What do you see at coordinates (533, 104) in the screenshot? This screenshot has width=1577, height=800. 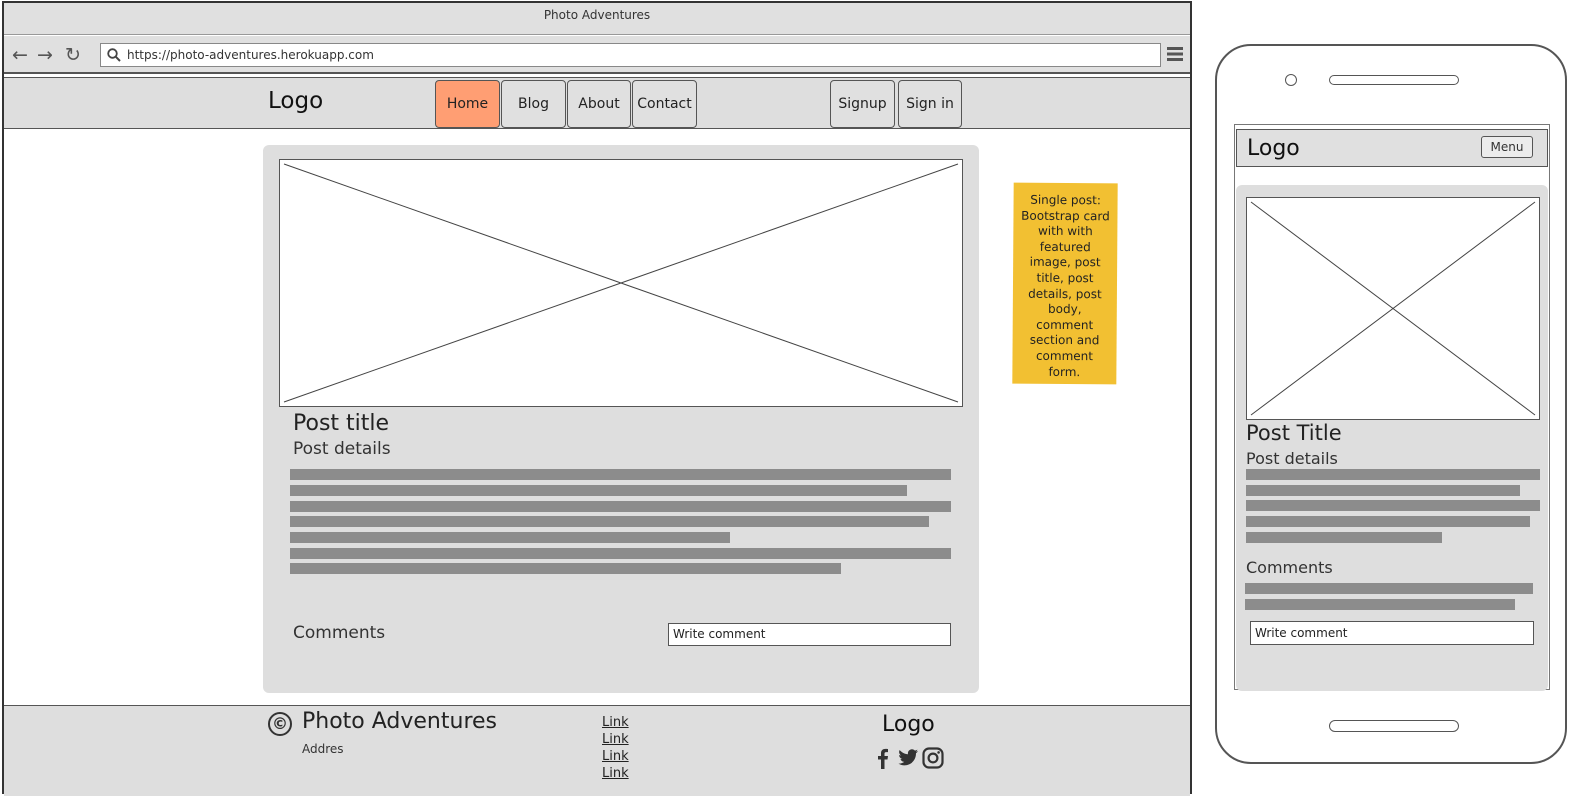 I see `nav-blog: Blog` at bounding box center [533, 104].